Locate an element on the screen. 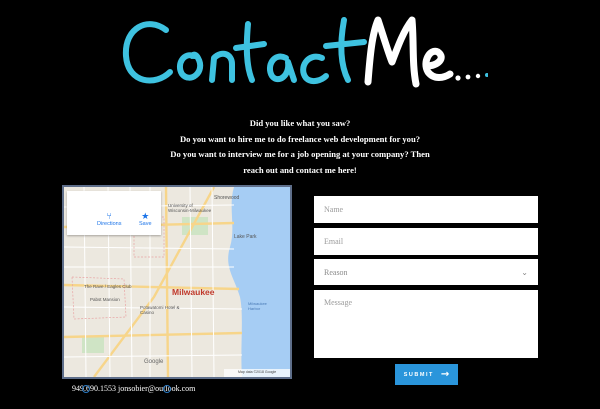 The image size is (600, 409). intro-line-4: reach out and contact me here! is located at coordinates (300, 169).